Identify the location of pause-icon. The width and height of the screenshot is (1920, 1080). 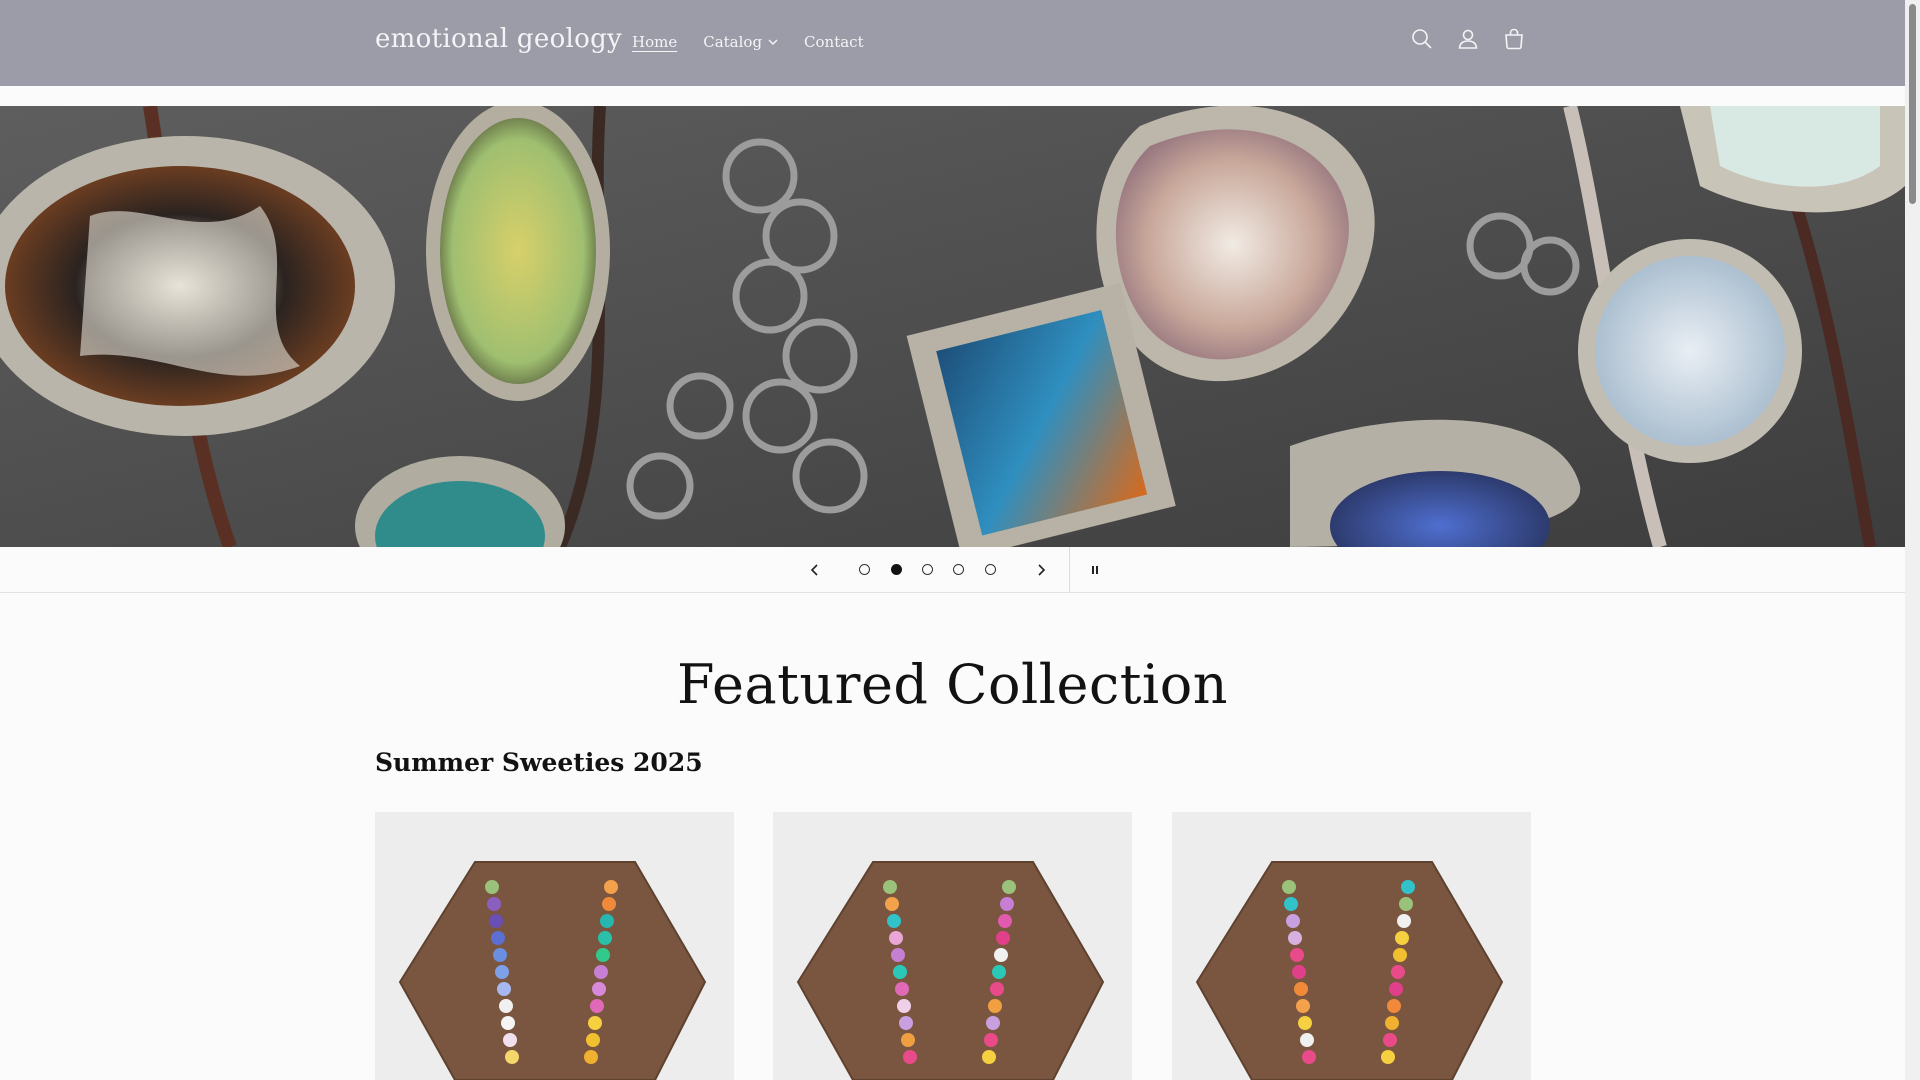
(1095, 570).